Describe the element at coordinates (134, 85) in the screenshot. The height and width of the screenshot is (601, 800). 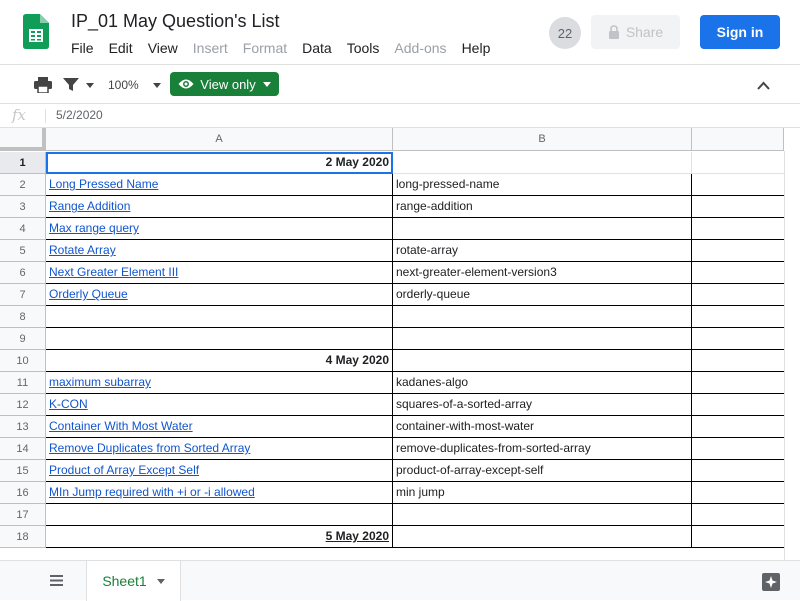
I see `zoom-select: 100%` at that location.